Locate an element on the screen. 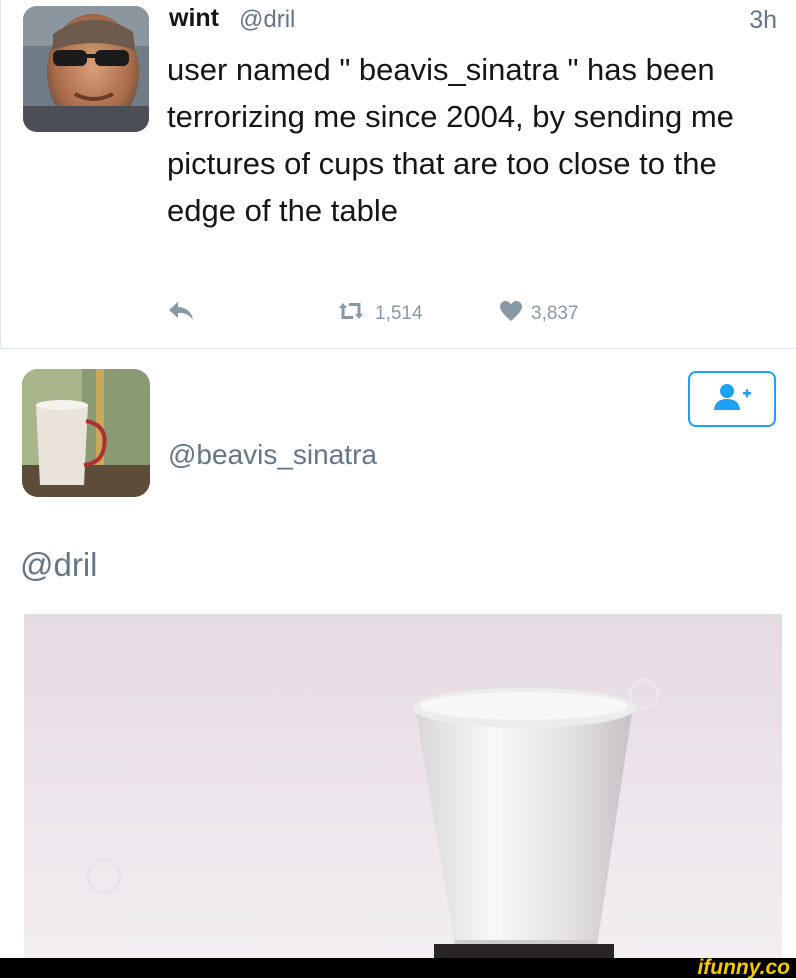 The height and width of the screenshot is (980, 796). author-handle: @dril is located at coordinates (267, 20).